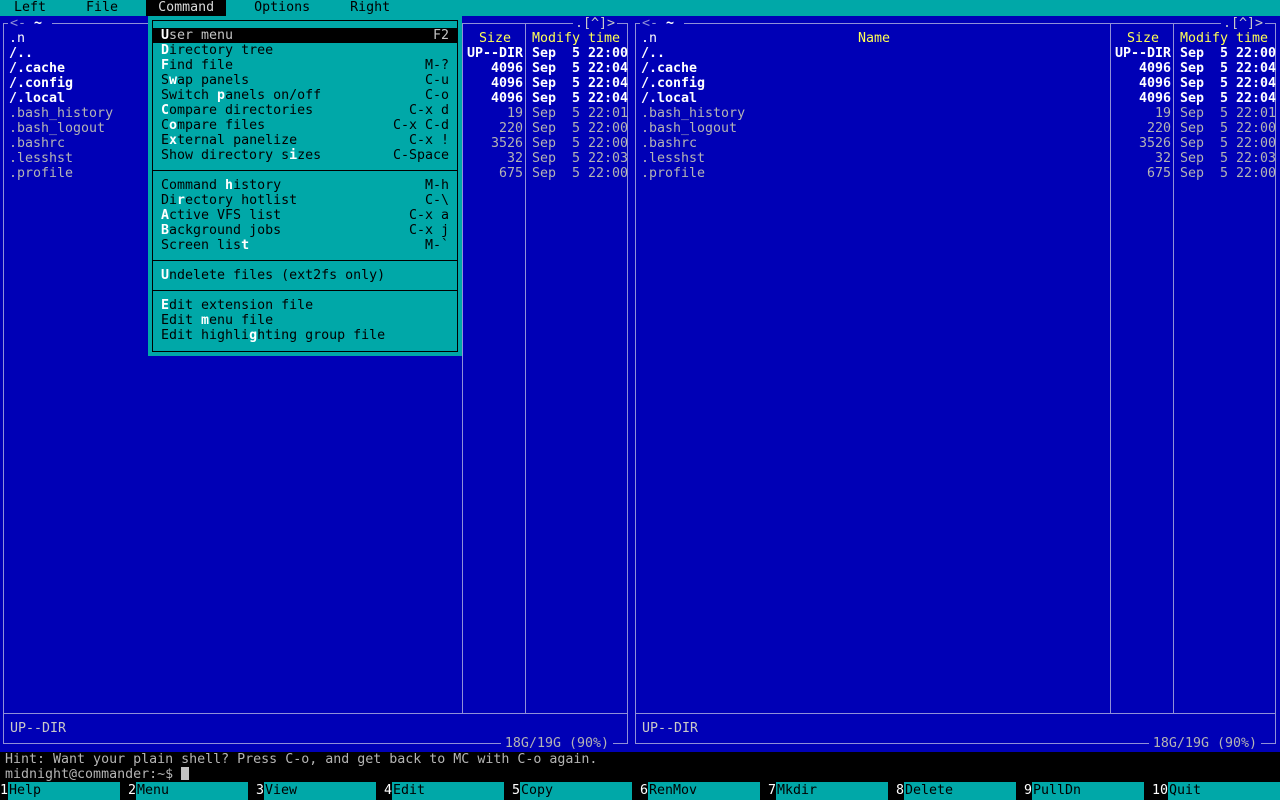  What do you see at coordinates (305, 80) in the screenshot?
I see `menu-item-swap-panels: Swap panels C-u` at bounding box center [305, 80].